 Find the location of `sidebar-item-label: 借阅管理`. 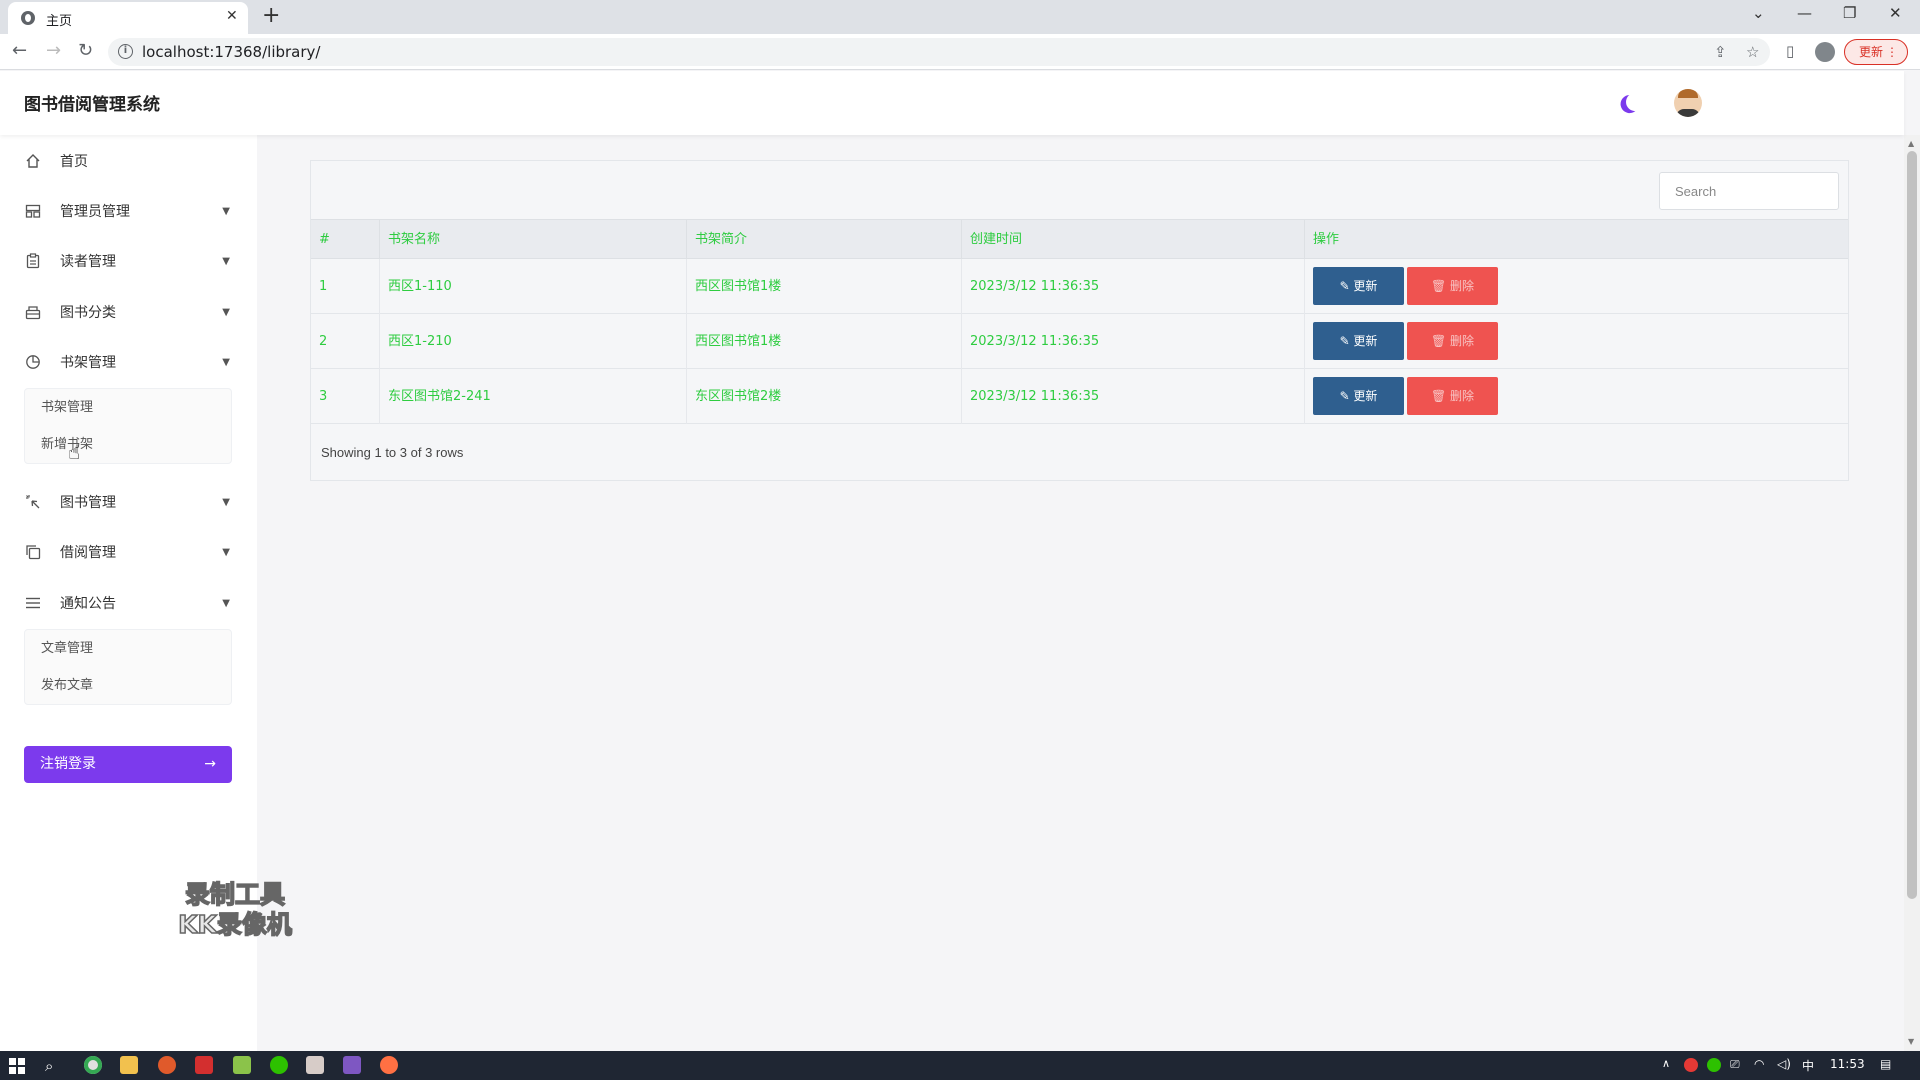

sidebar-item-label: 借阅管理 is located at coordinates (88, 553).